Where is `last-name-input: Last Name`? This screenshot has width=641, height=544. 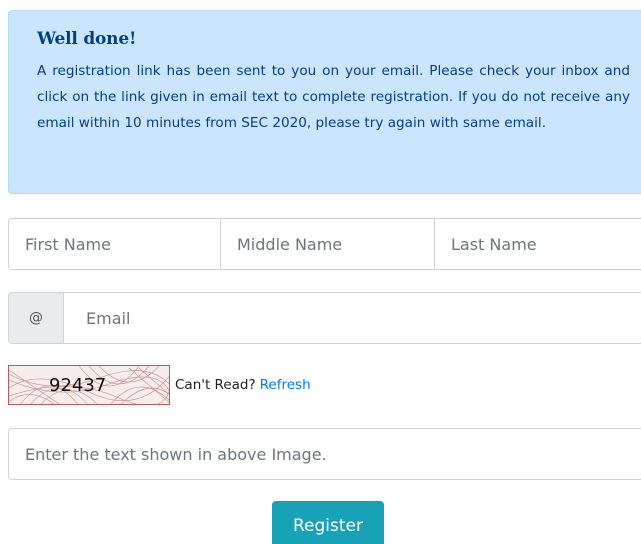 last-name-input: Last Name is located at coordinates (537, 244).